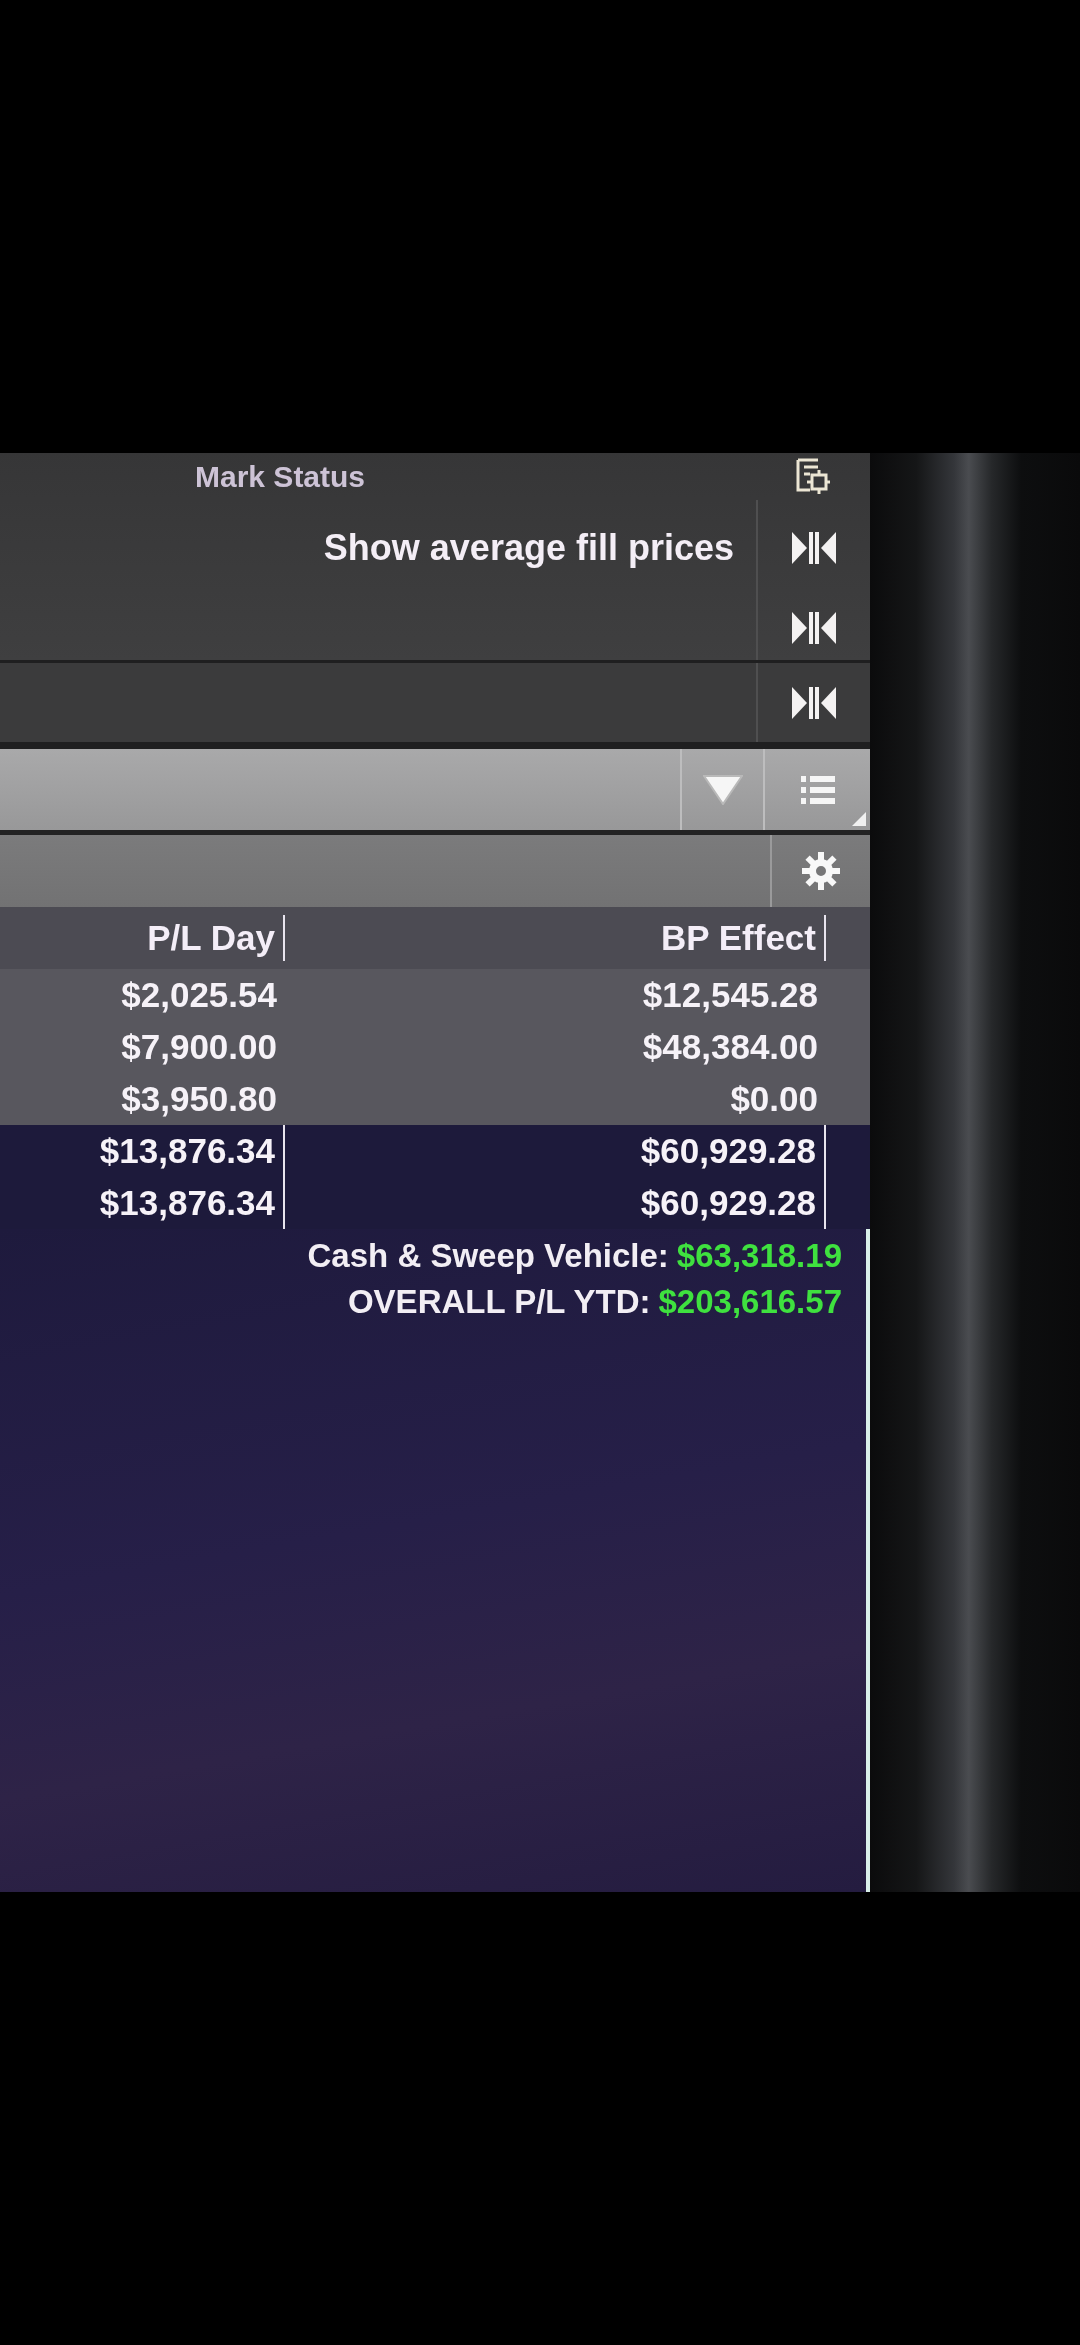  Describe the element at coordinates (499, 1302) in the screenshot. I see `summary-label: OVERALL P/L YTD:` at that location.